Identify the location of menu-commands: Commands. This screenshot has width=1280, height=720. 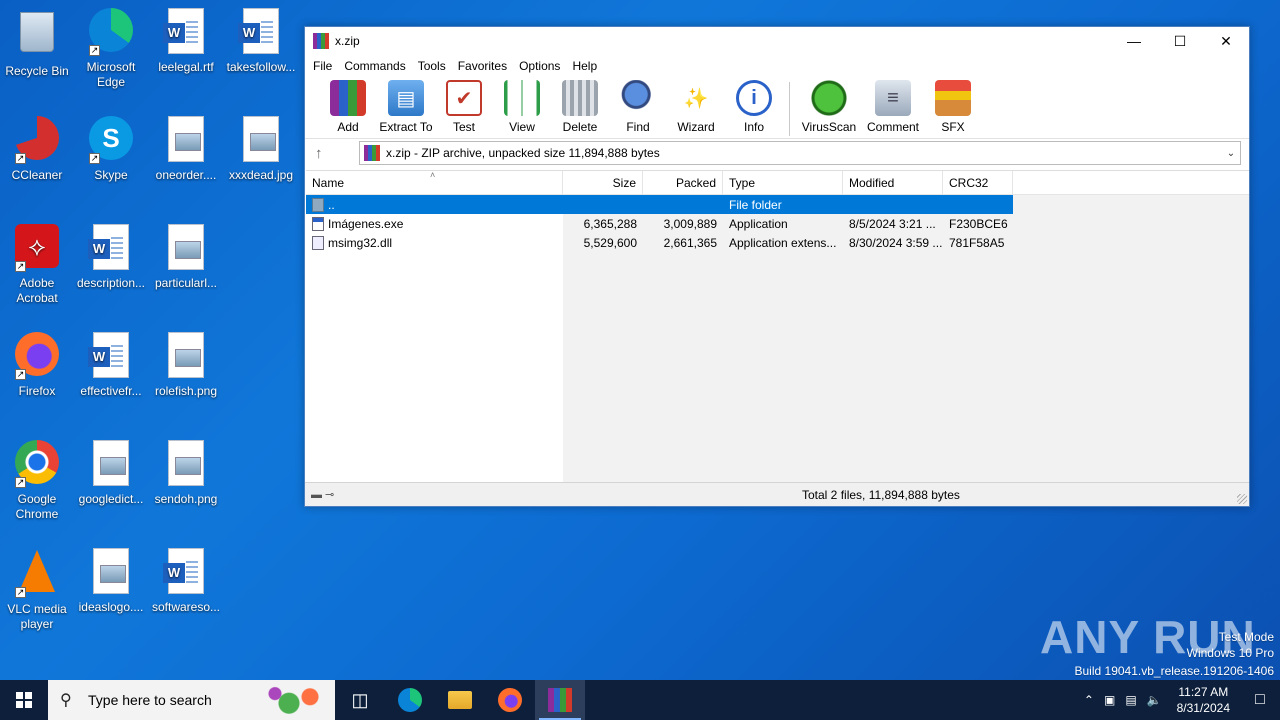
(374, 66).